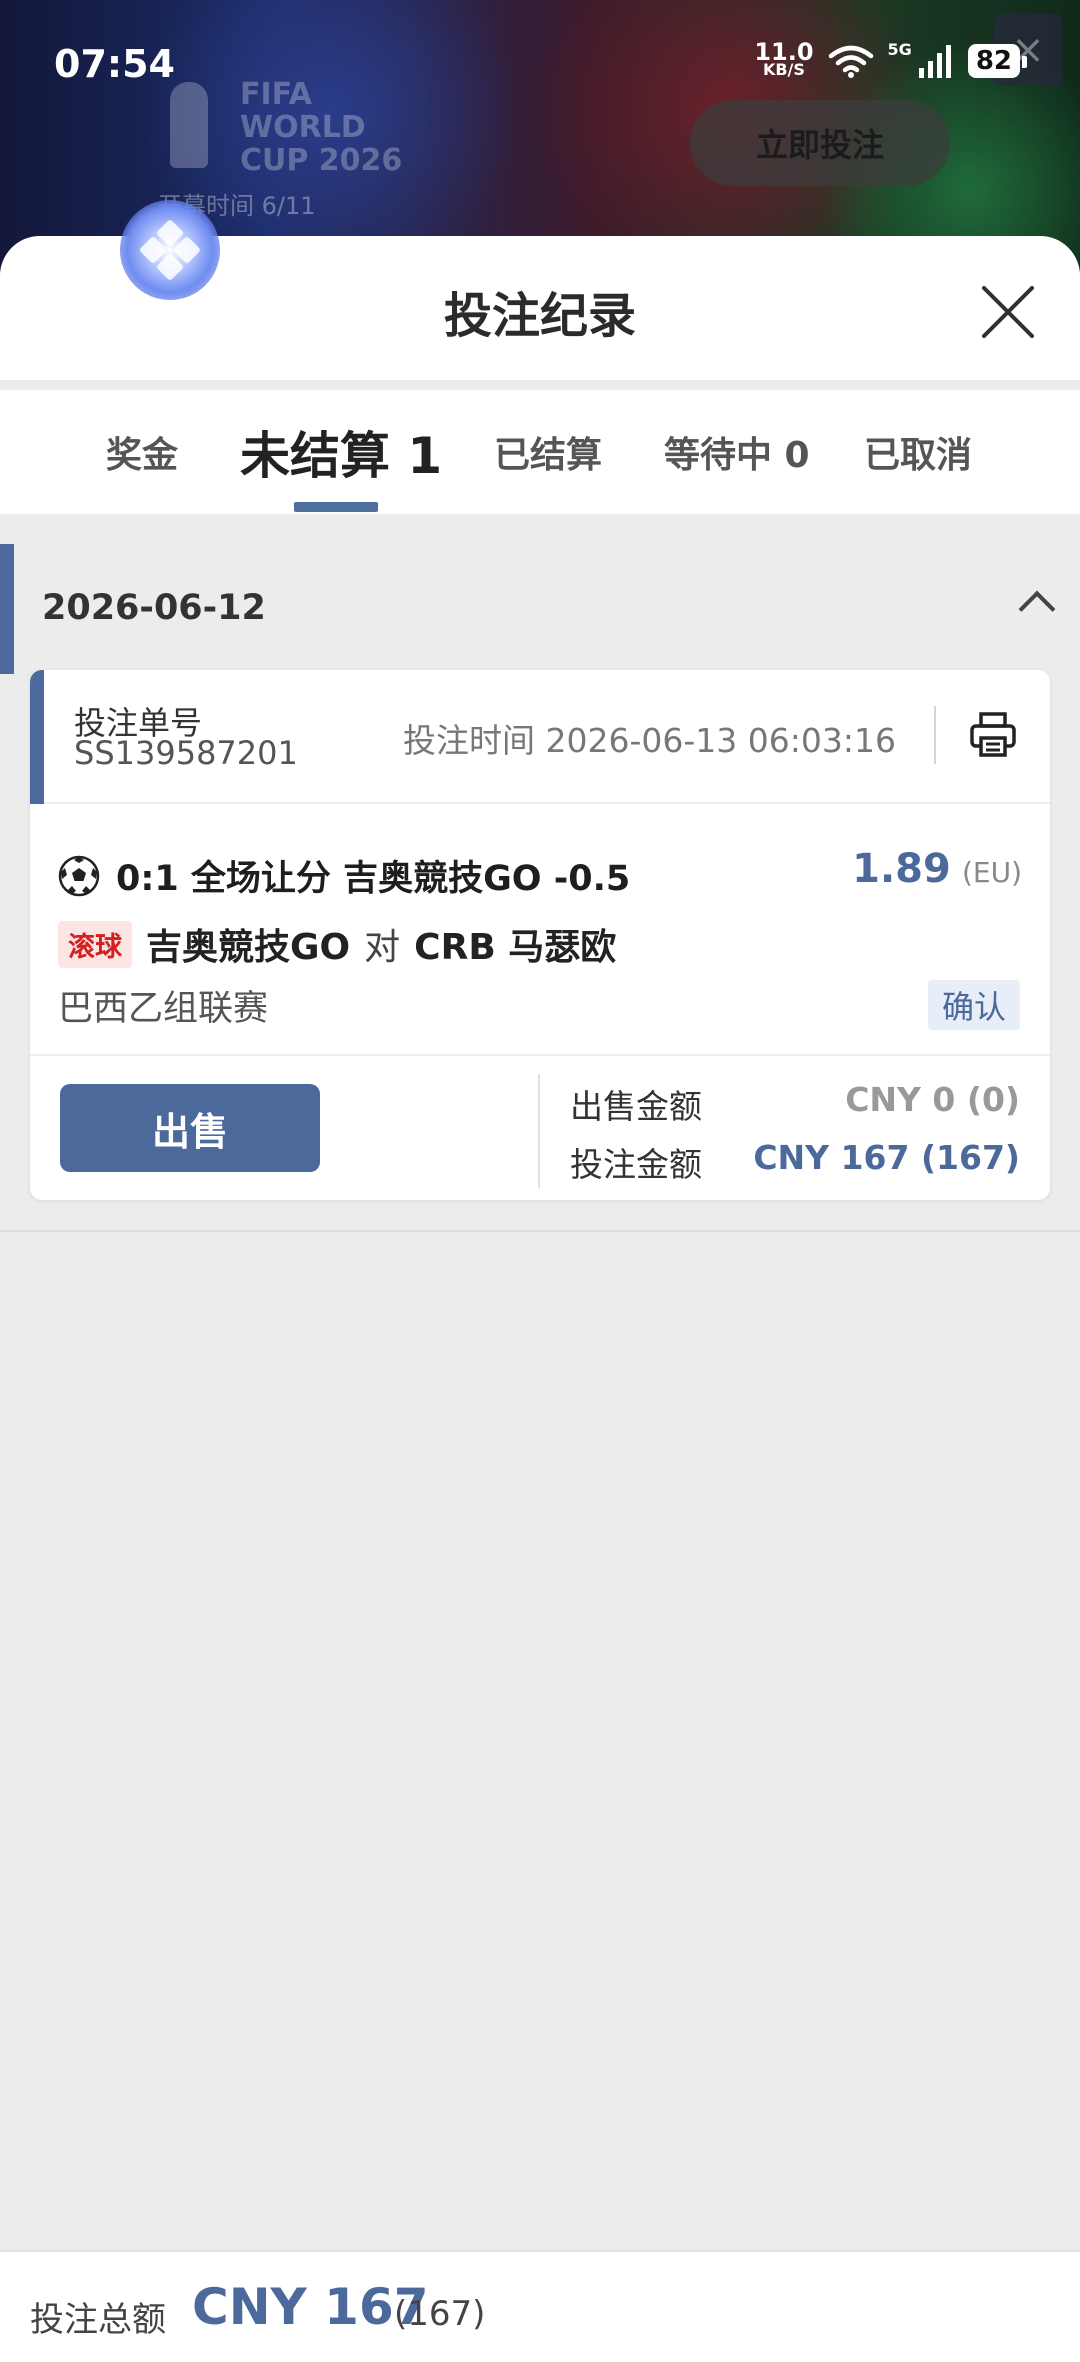  I want to click on status-icons: 11.0 KB/S 5G 82, so click(891, 58).